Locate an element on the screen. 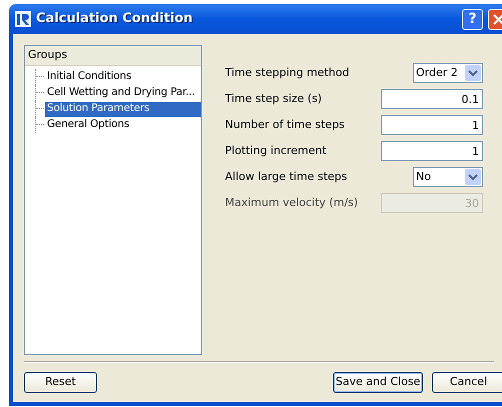 The image size is (502, 407). field-label: Time stepping method is located at coordinates (287, 72).